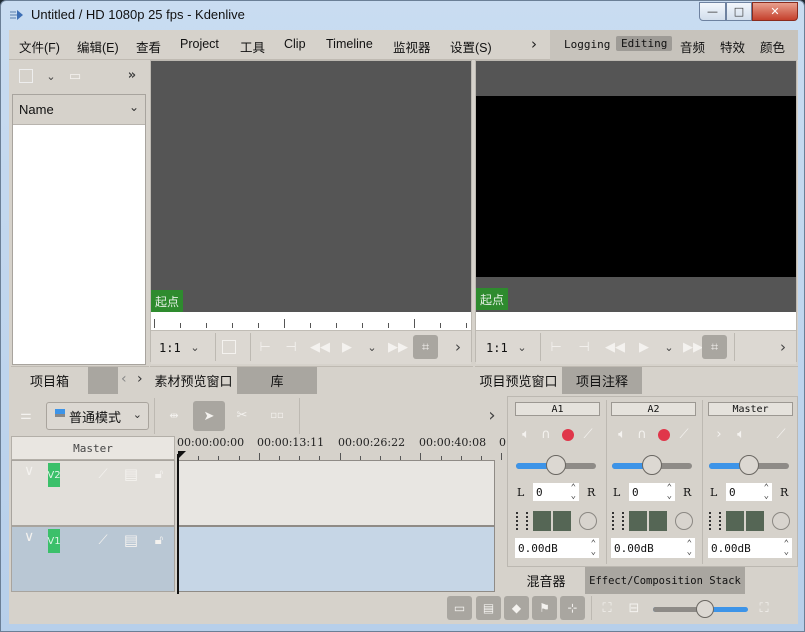 The height and width of the screenshot is (632, 805). What do you see at coordinates (124, 379) in the screenshot?
I see `tab-prev-button: ‹` at bounding box center [124, 379].